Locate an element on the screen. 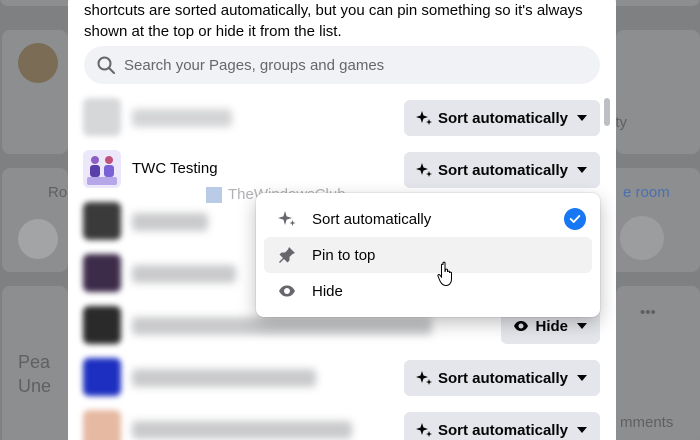  background-more-icon: ••• is located at coordinates (648, 312).